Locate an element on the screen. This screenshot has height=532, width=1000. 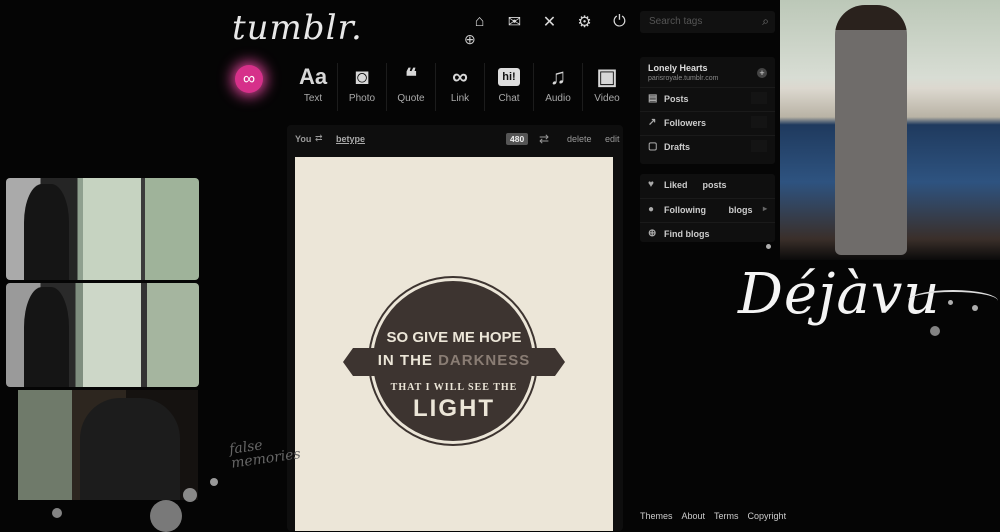
post-type-chat-button: hi! Chat is located at coordinates (509, 87).